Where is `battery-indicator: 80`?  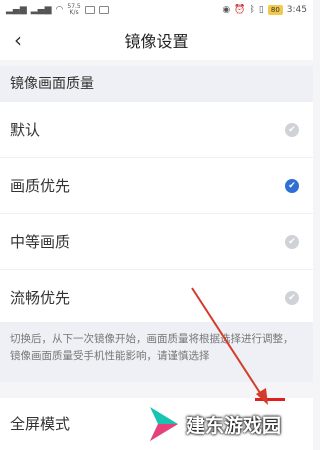 battery-indicator: 80 is located at coordinates (275, 10).